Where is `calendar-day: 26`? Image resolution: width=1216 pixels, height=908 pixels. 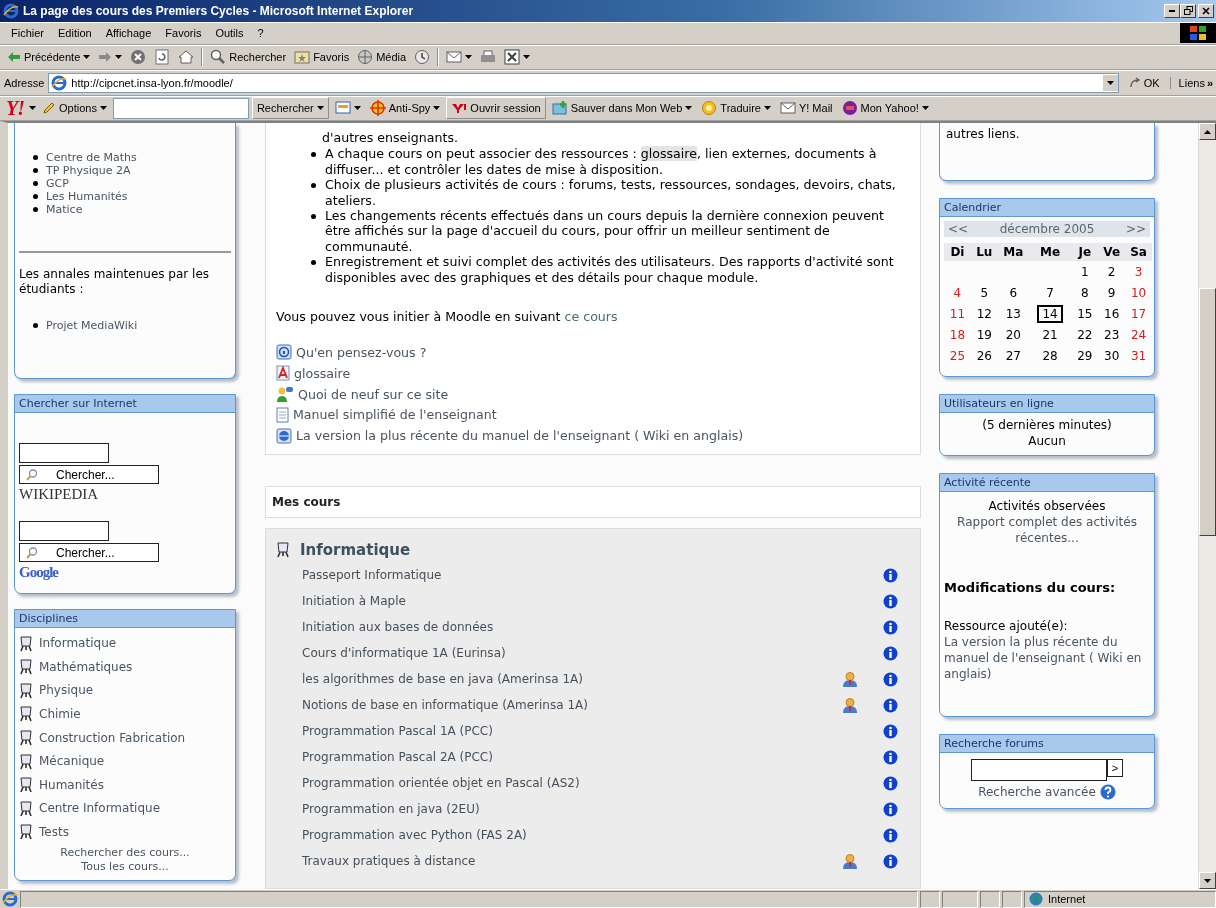 calendar-day: 26 is located at coordinates (984, 355).